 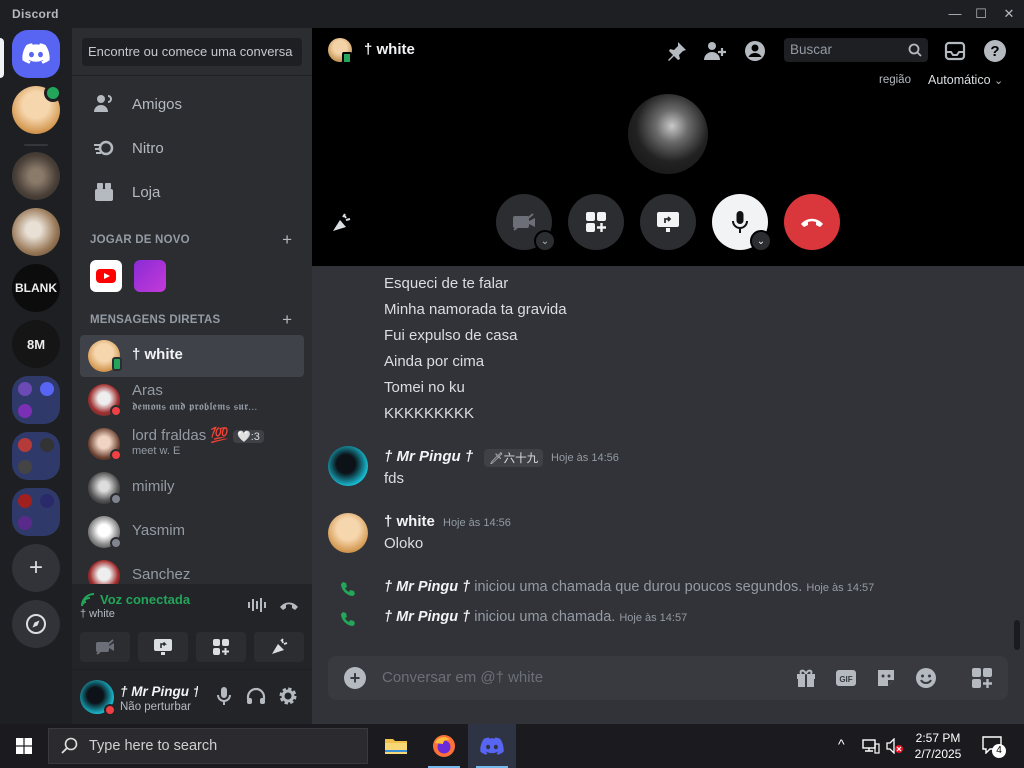 What do you see at coordinates (841, 744) in the screenshot?
I see `chevron-up-icon: ^` at bounding box center [841, 744].